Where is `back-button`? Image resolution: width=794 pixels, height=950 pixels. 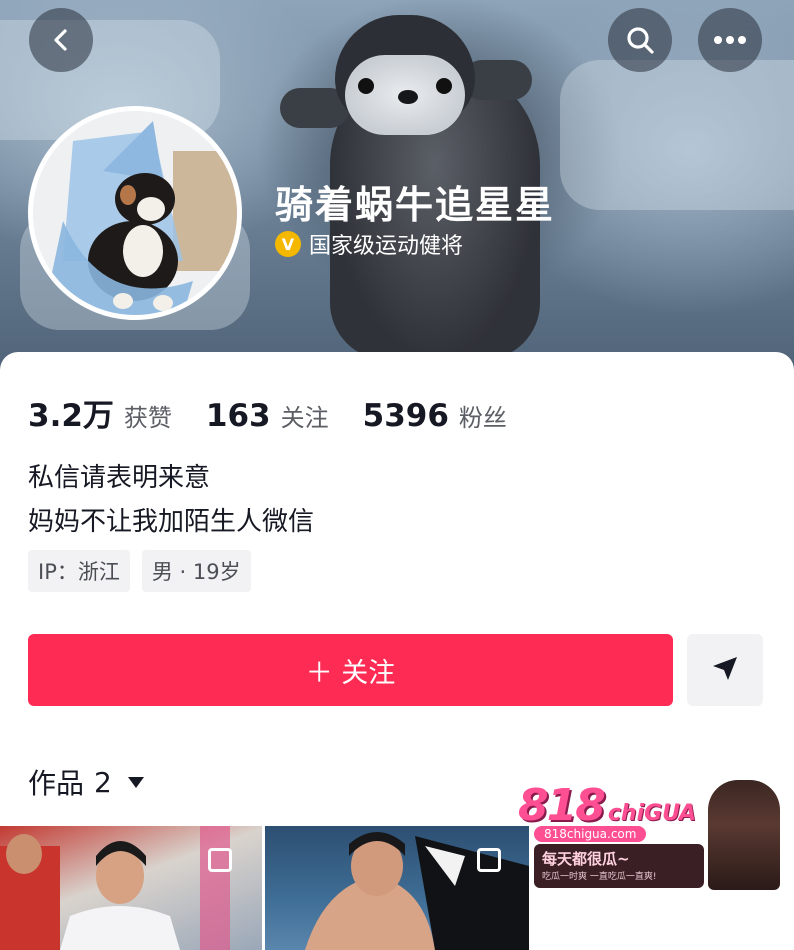
back-button is located at coordinates (61, 40).